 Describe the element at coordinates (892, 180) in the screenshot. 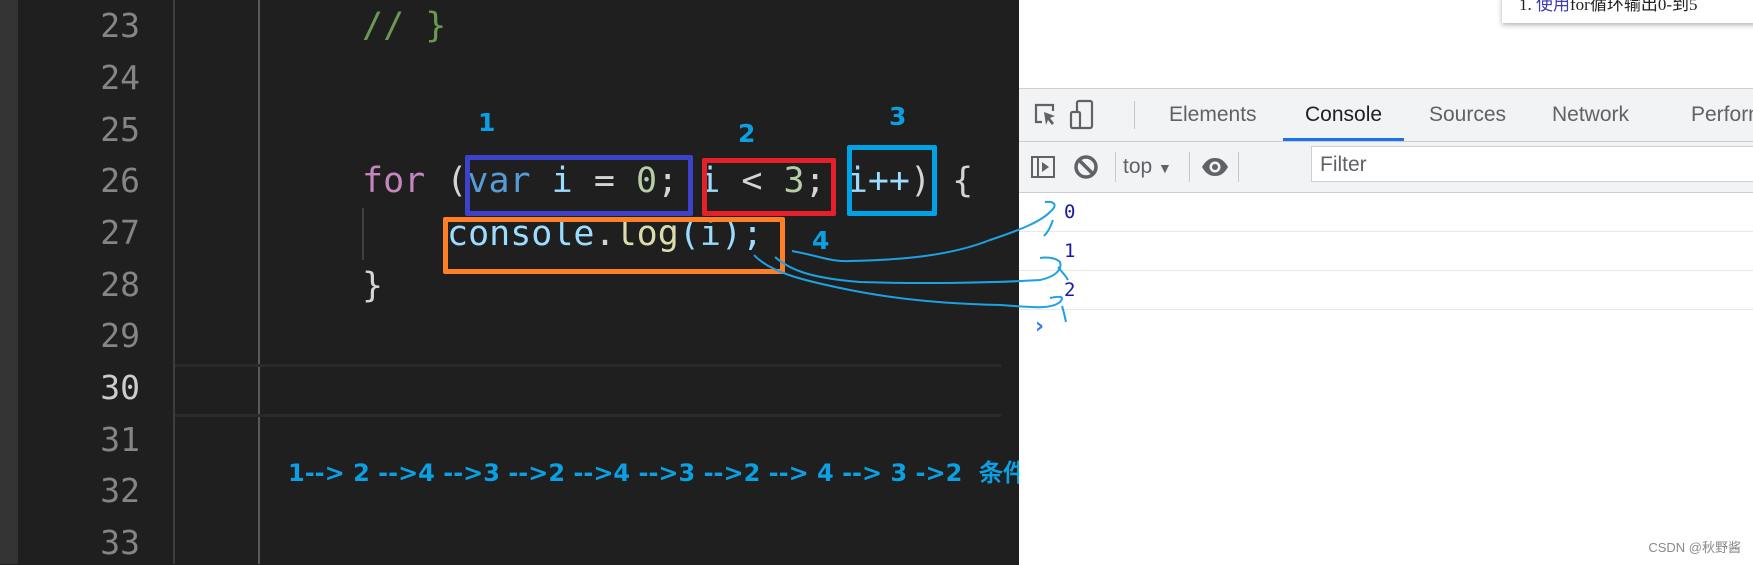

I see `annotation-box-update` at that location.